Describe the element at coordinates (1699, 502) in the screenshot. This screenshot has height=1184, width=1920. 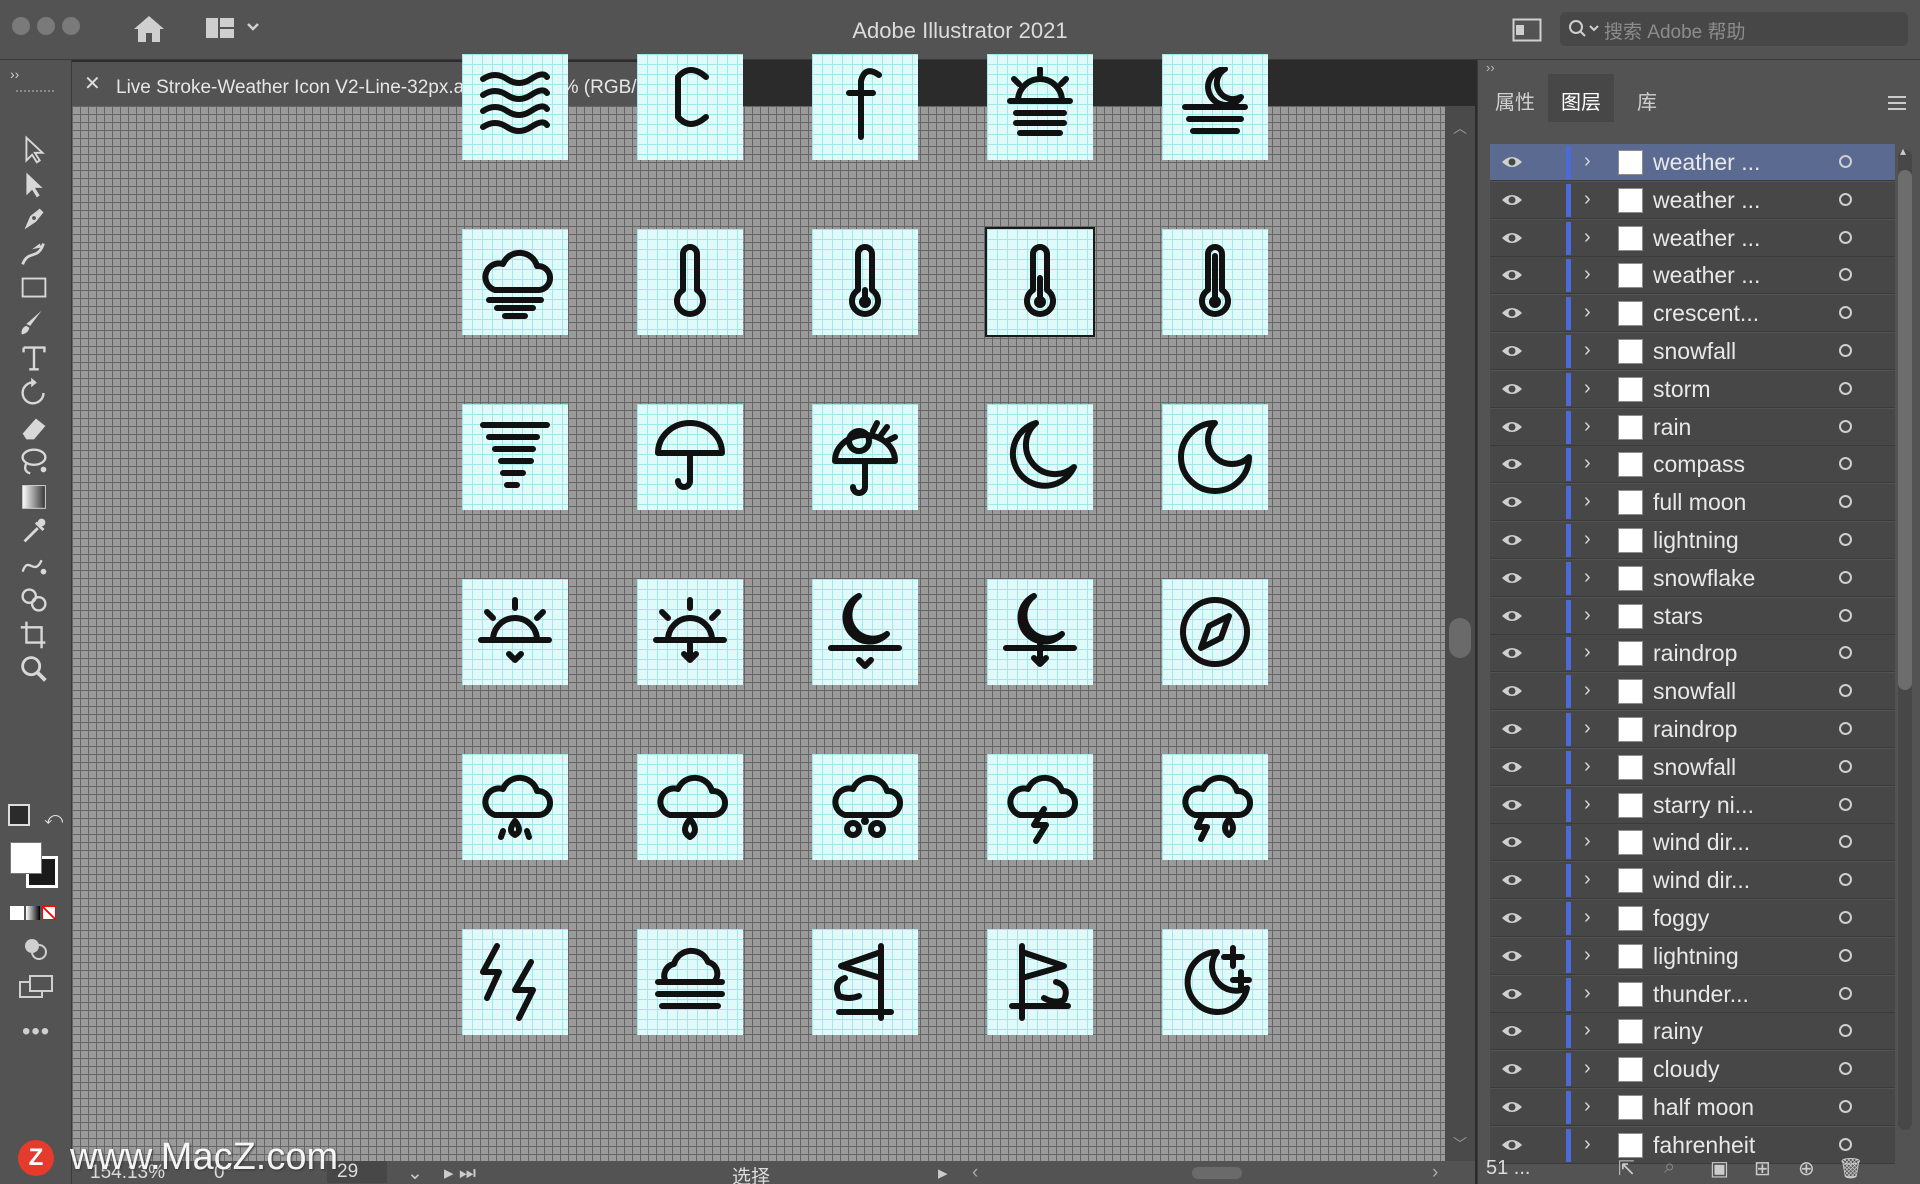
I see `layer-name: full moon` at that location.